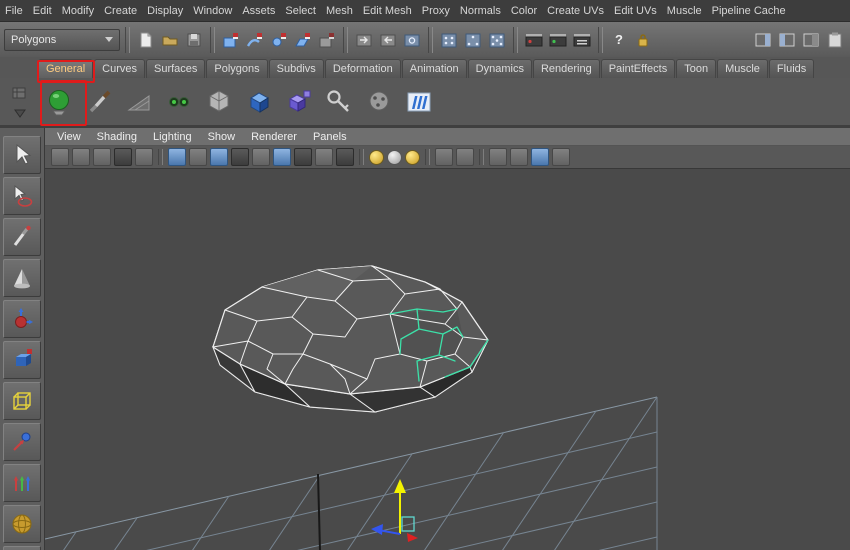 This screenshot has width=850, height=550. What do you see at coordinates (59, 102) in the screenshot?
I see `sphere-primitive-shelf-icon` at bounding box center [59, 102].